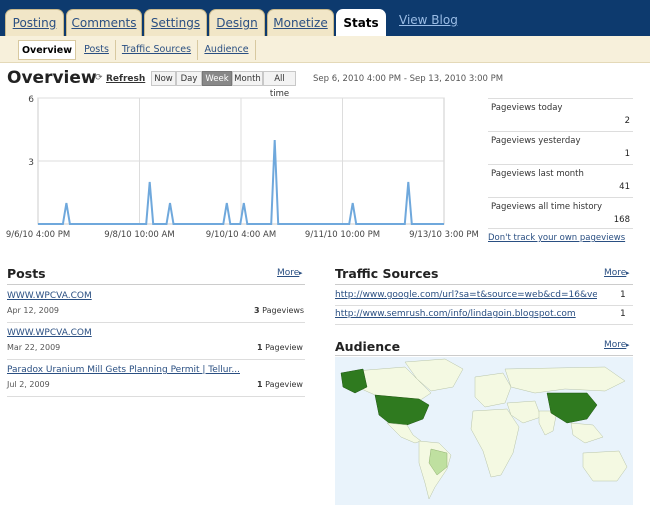 This screenshot has width=650, height=521. Describe the element at coordinates (28, 384) in the screenshot. I see `post-date: Jul 2, 2009` at that location.